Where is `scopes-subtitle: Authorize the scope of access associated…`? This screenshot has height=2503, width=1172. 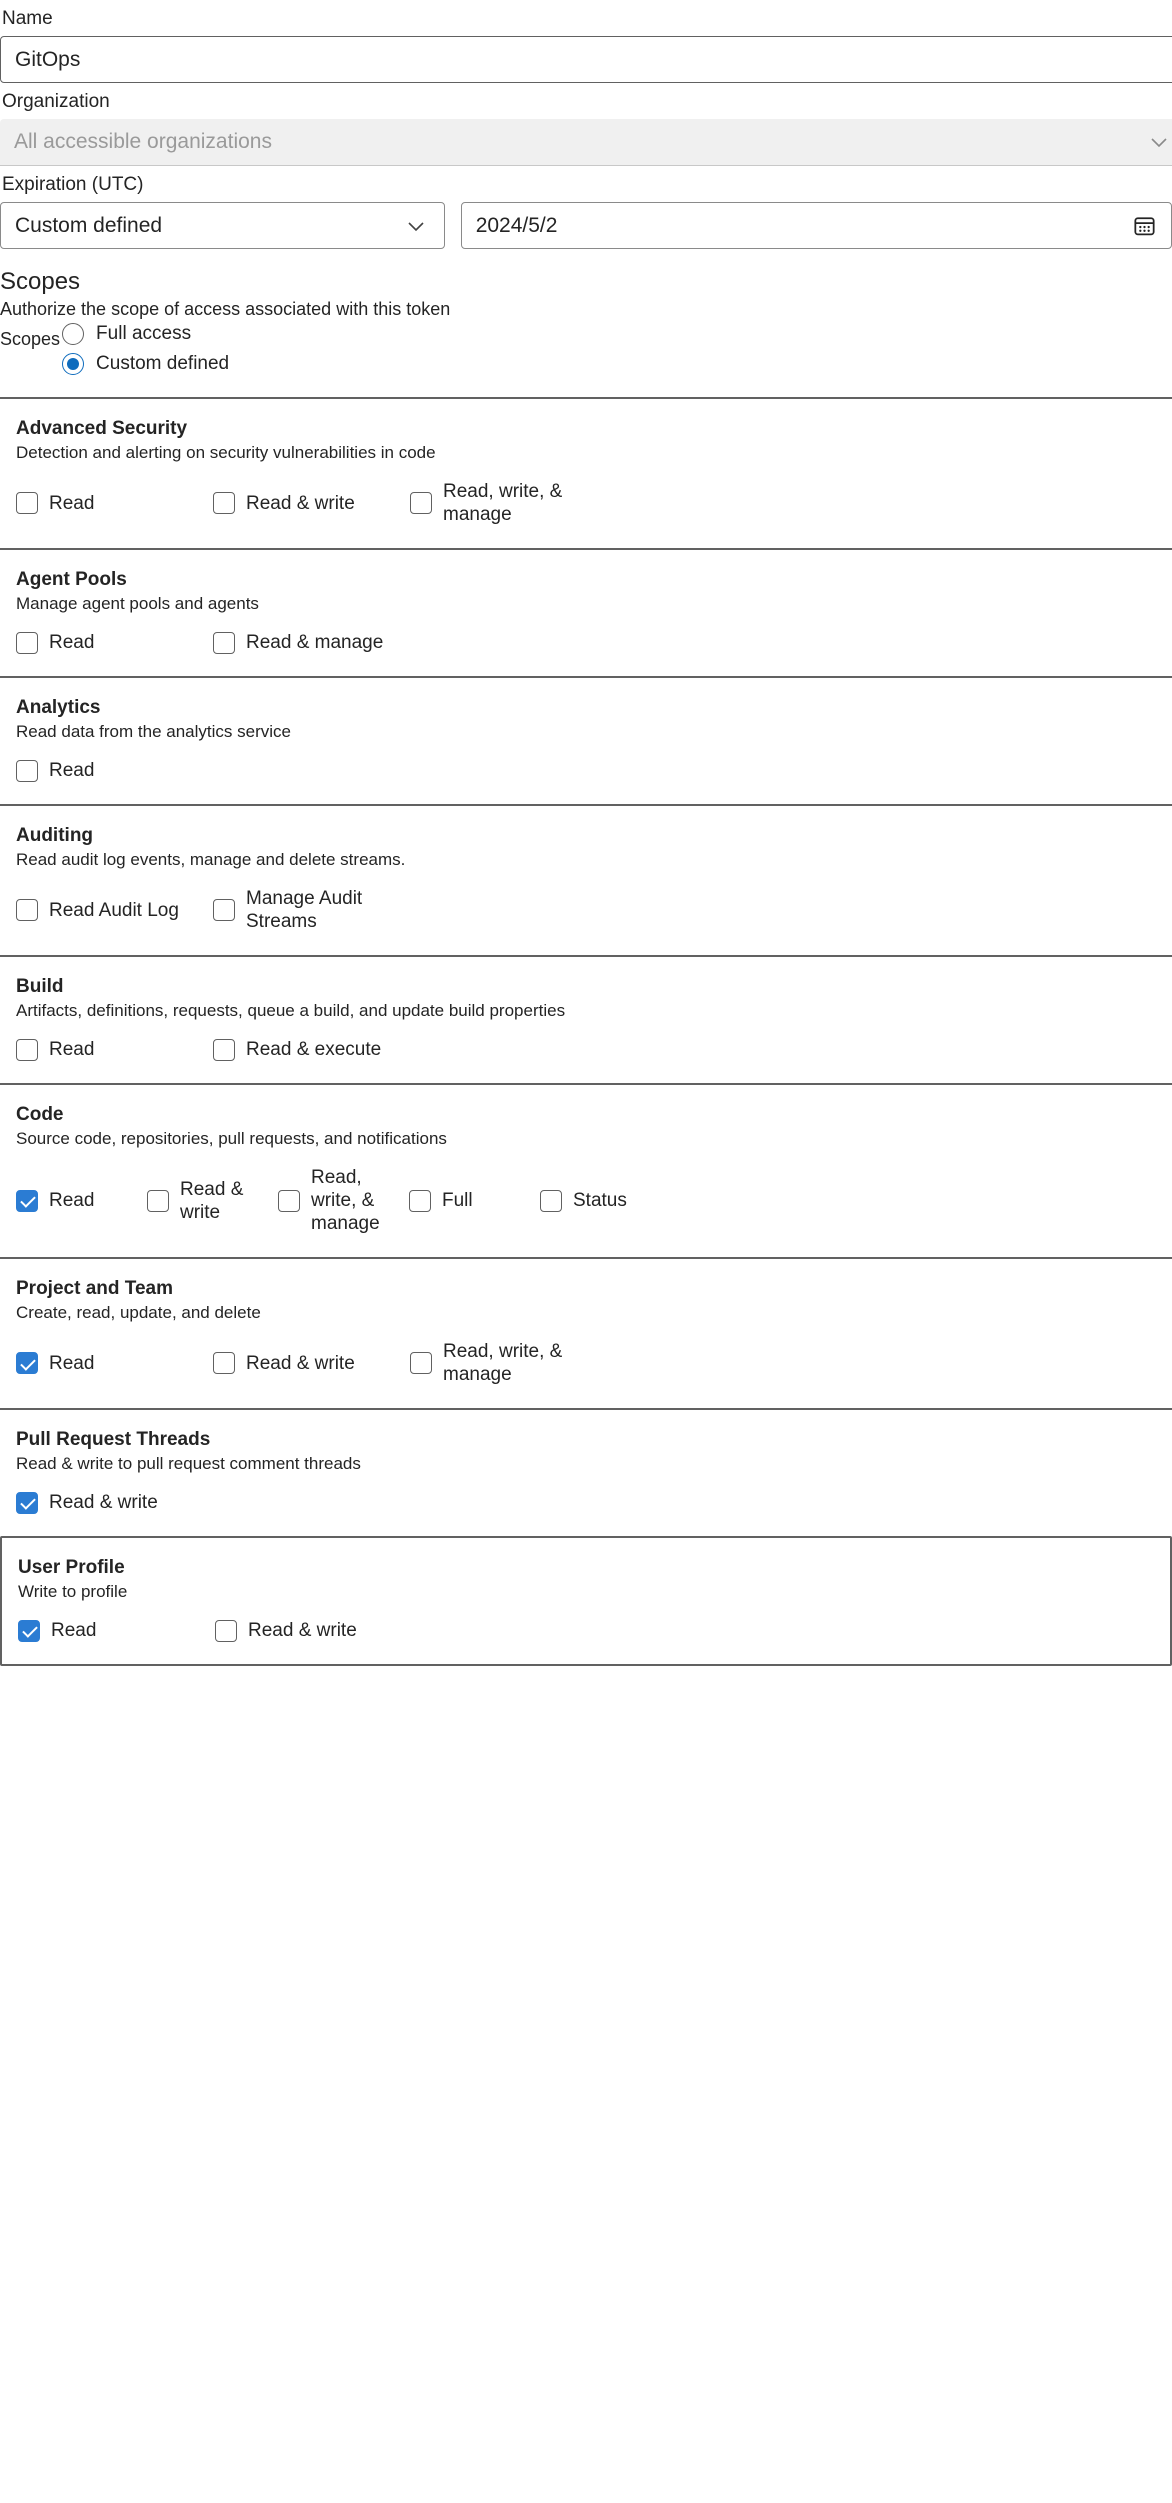
scopes-subtitle: Authorize the scope of access associated… is located at coordinates (225, 309).